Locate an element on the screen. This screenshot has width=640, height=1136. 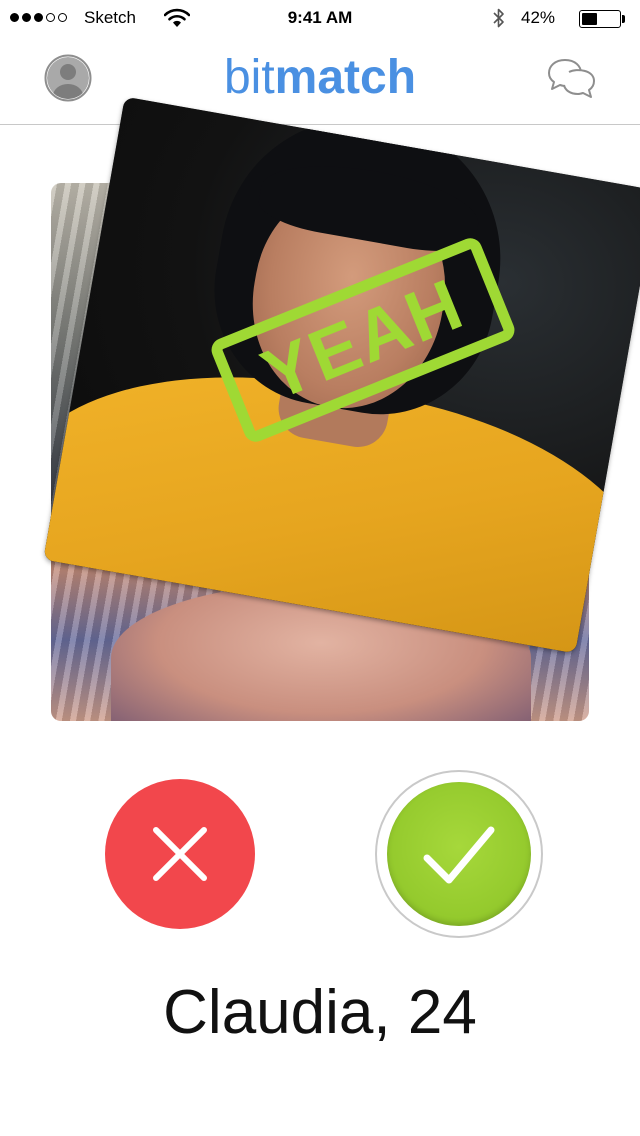
battery-percent: 42% is located at coordinates (538, 17).